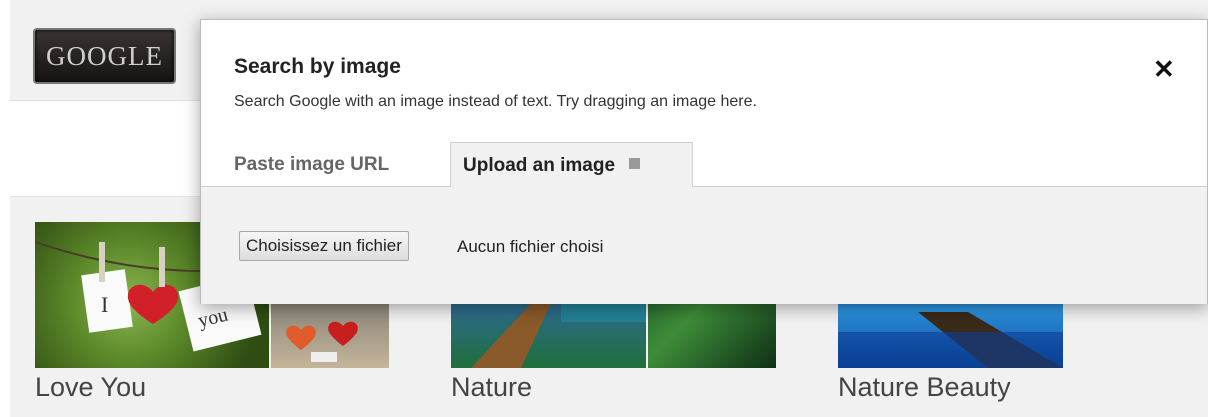 The image size is (1208, 417). What do you see at coordinates (317, 66) in the screenshot?
I see `dialog-title: Search by image` at bounding box center [317, 66].